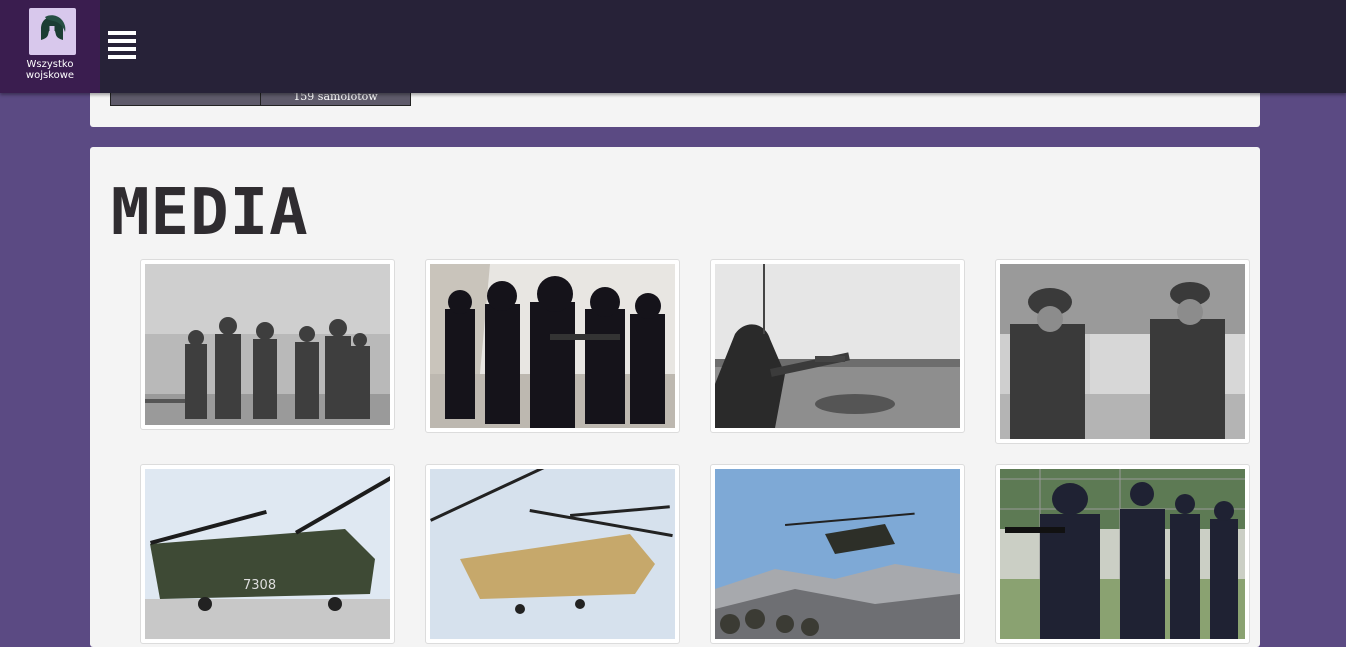  What do you see at coordinates (673, 46) in the screenshot?
I see `top-navigation-bar: Wszystko wojskowe` at bounding box center [673, 46].